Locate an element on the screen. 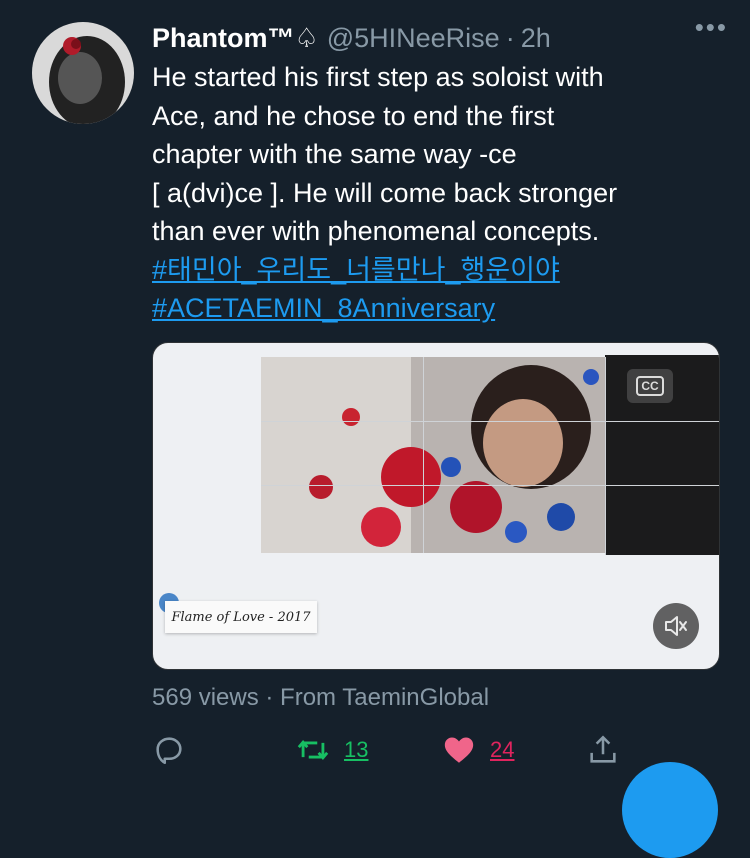 The height and width of the screenshot is (858, 750). closed-captions-icon: CC is located at coordinates (650, 386).